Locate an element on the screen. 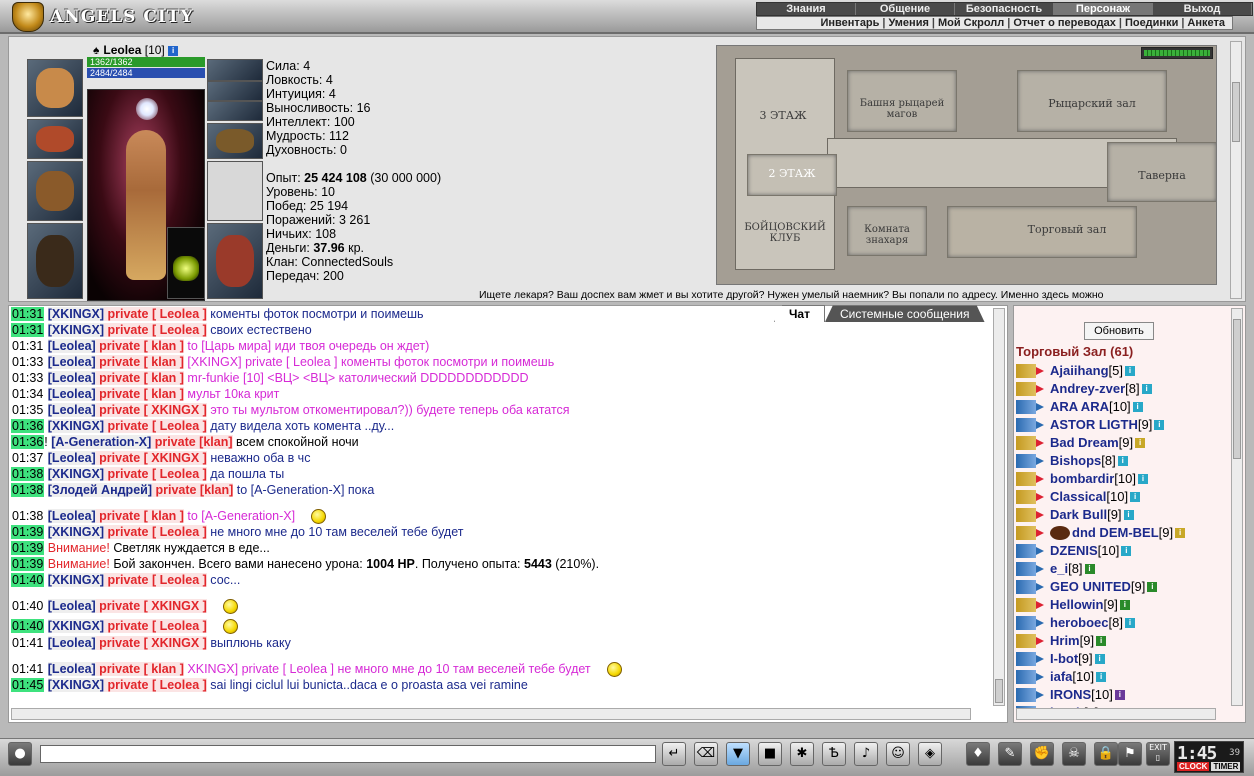 Image resolution: width=1254 pixels, height=776 pixels. user-name: Hellowin is located at coordinates (1076, 605).